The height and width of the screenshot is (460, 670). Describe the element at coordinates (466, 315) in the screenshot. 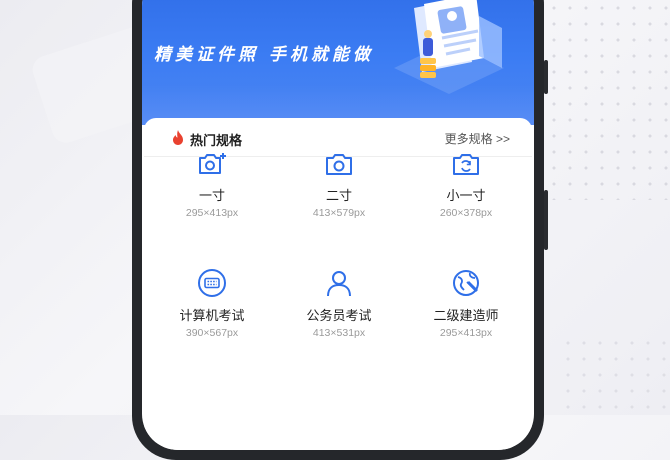

I see `spec-name: 二级建造师` at that location.